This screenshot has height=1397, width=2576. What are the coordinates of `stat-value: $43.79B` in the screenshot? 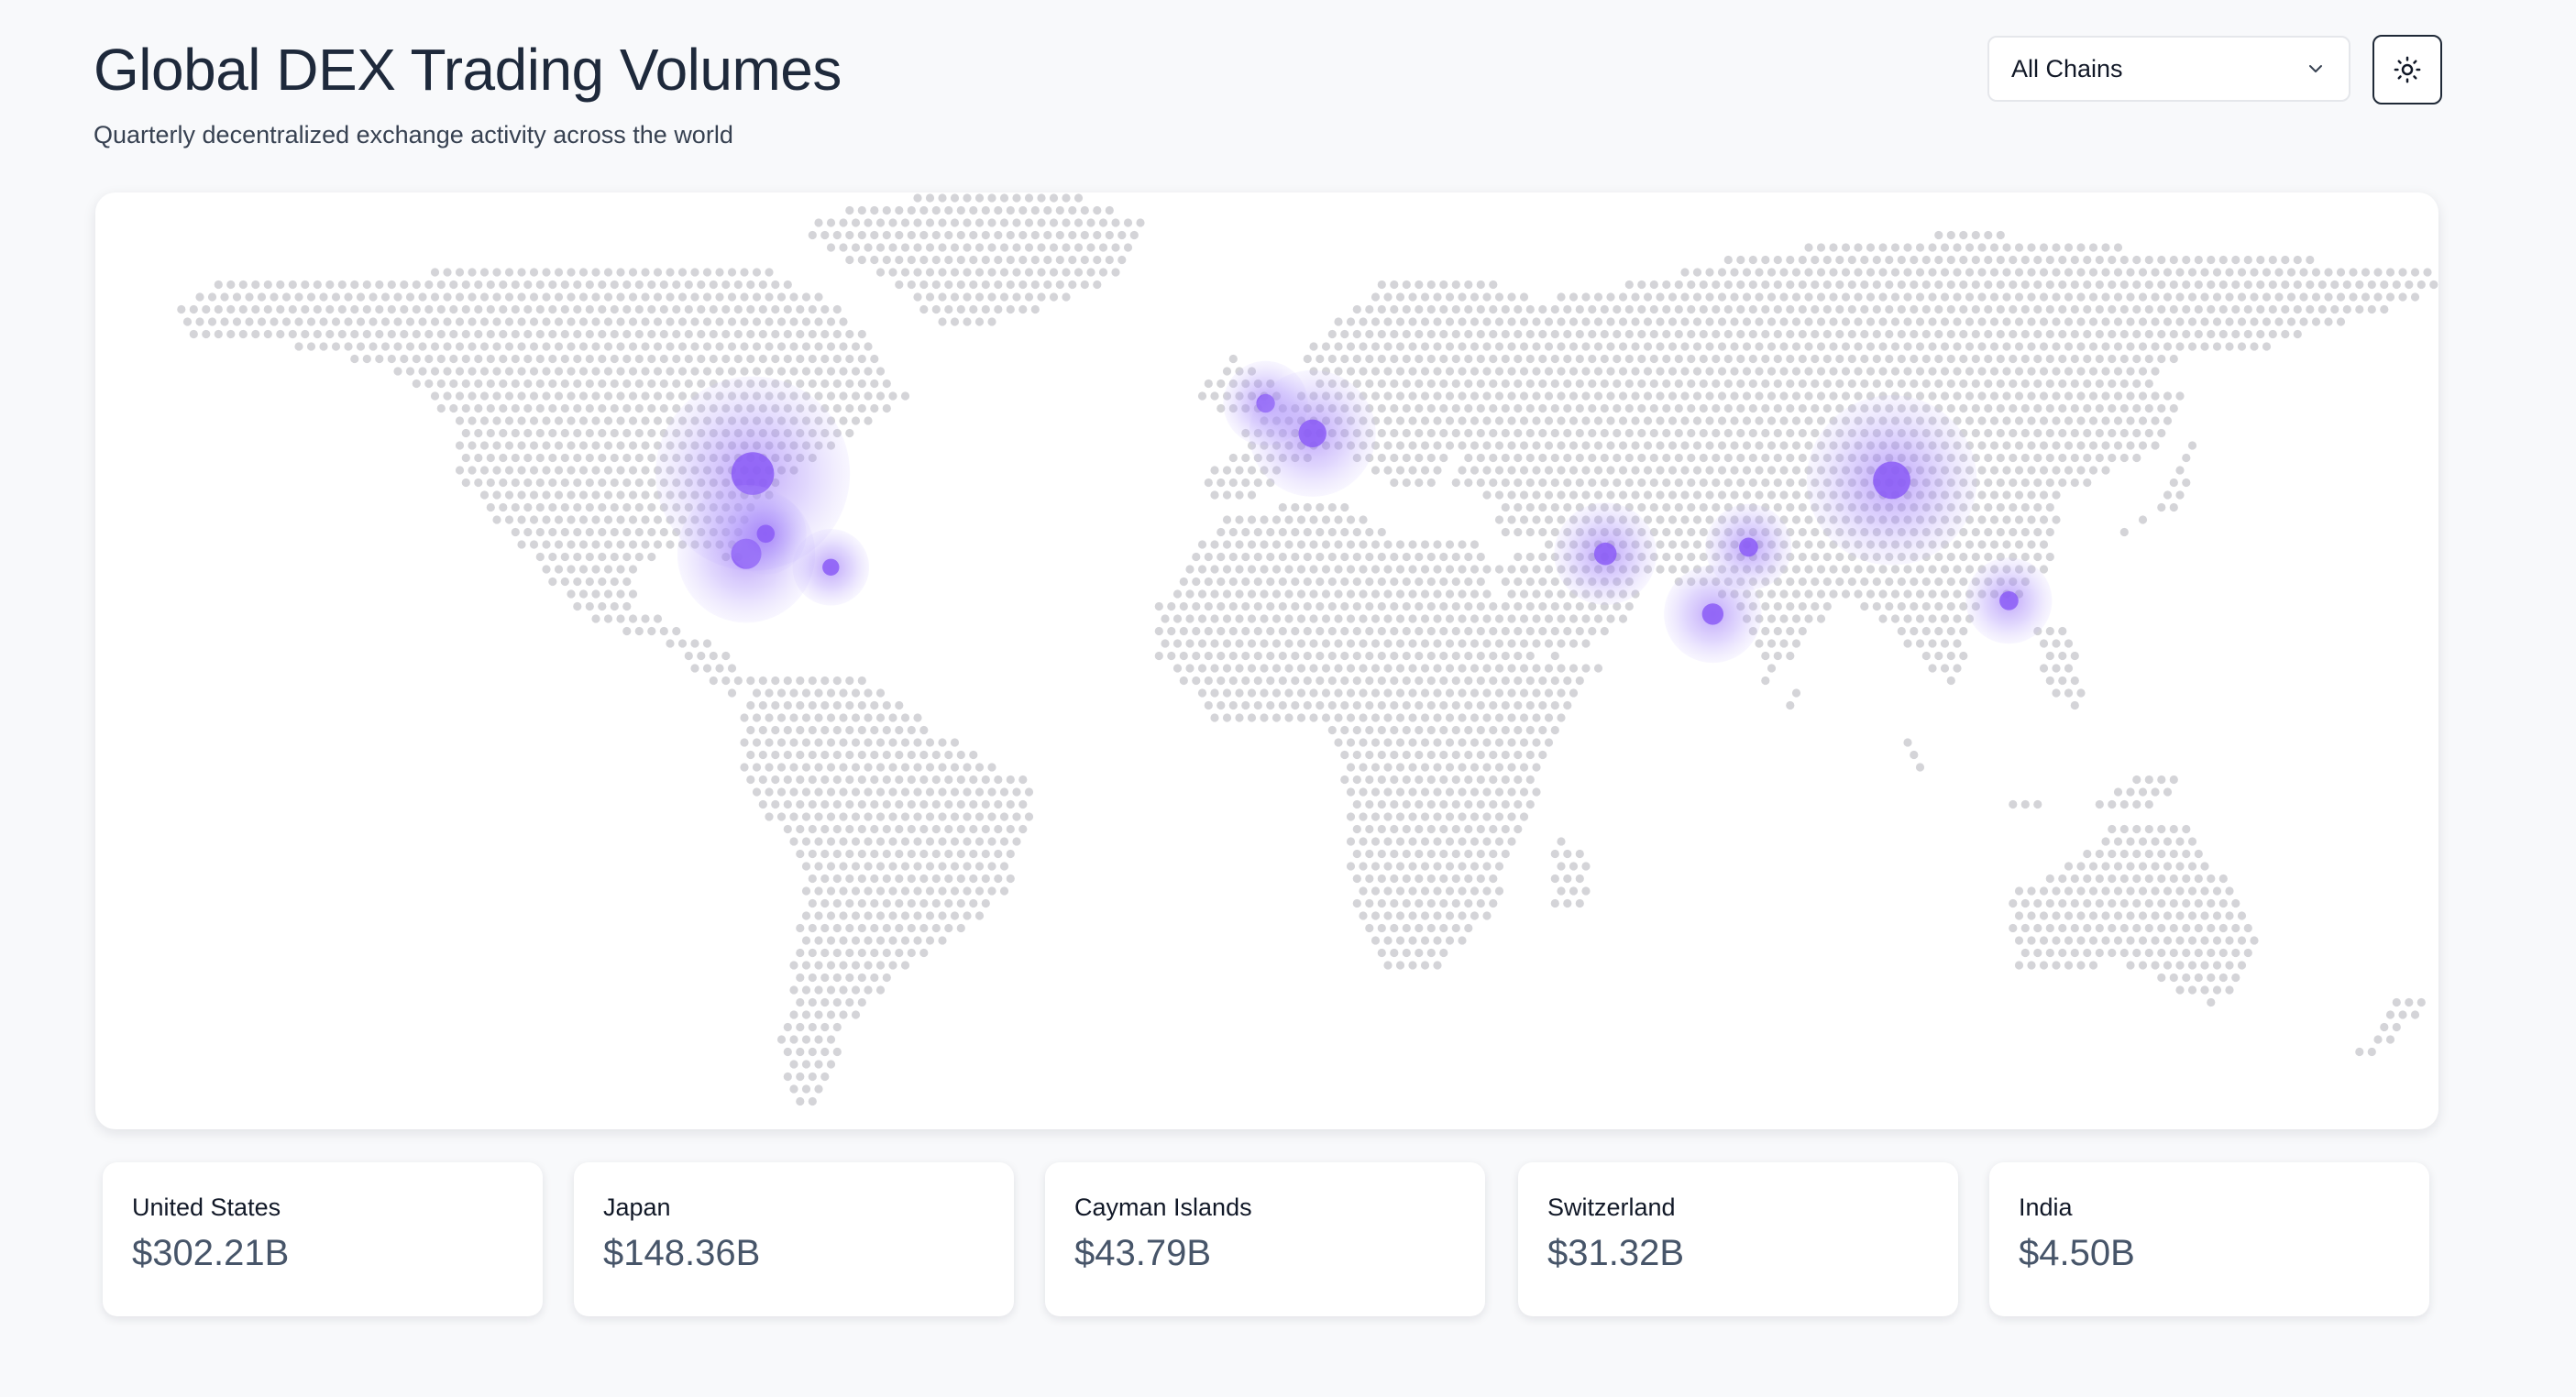 It's located at (1143, 1253).